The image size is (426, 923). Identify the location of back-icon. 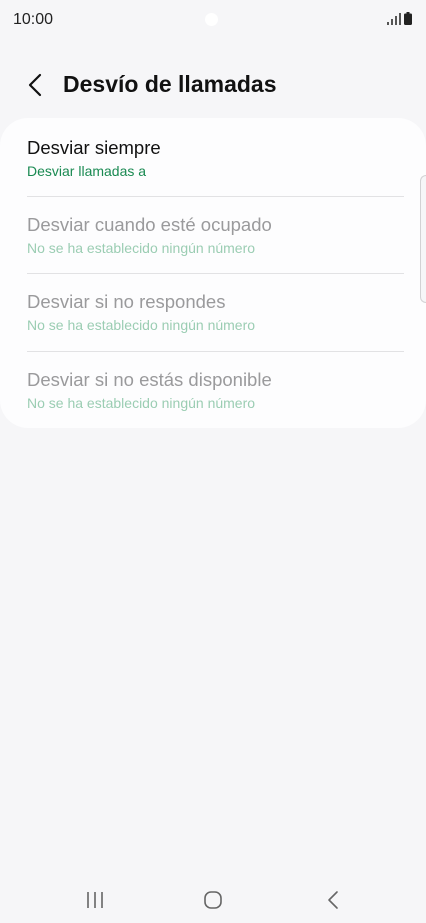
(333, 900).